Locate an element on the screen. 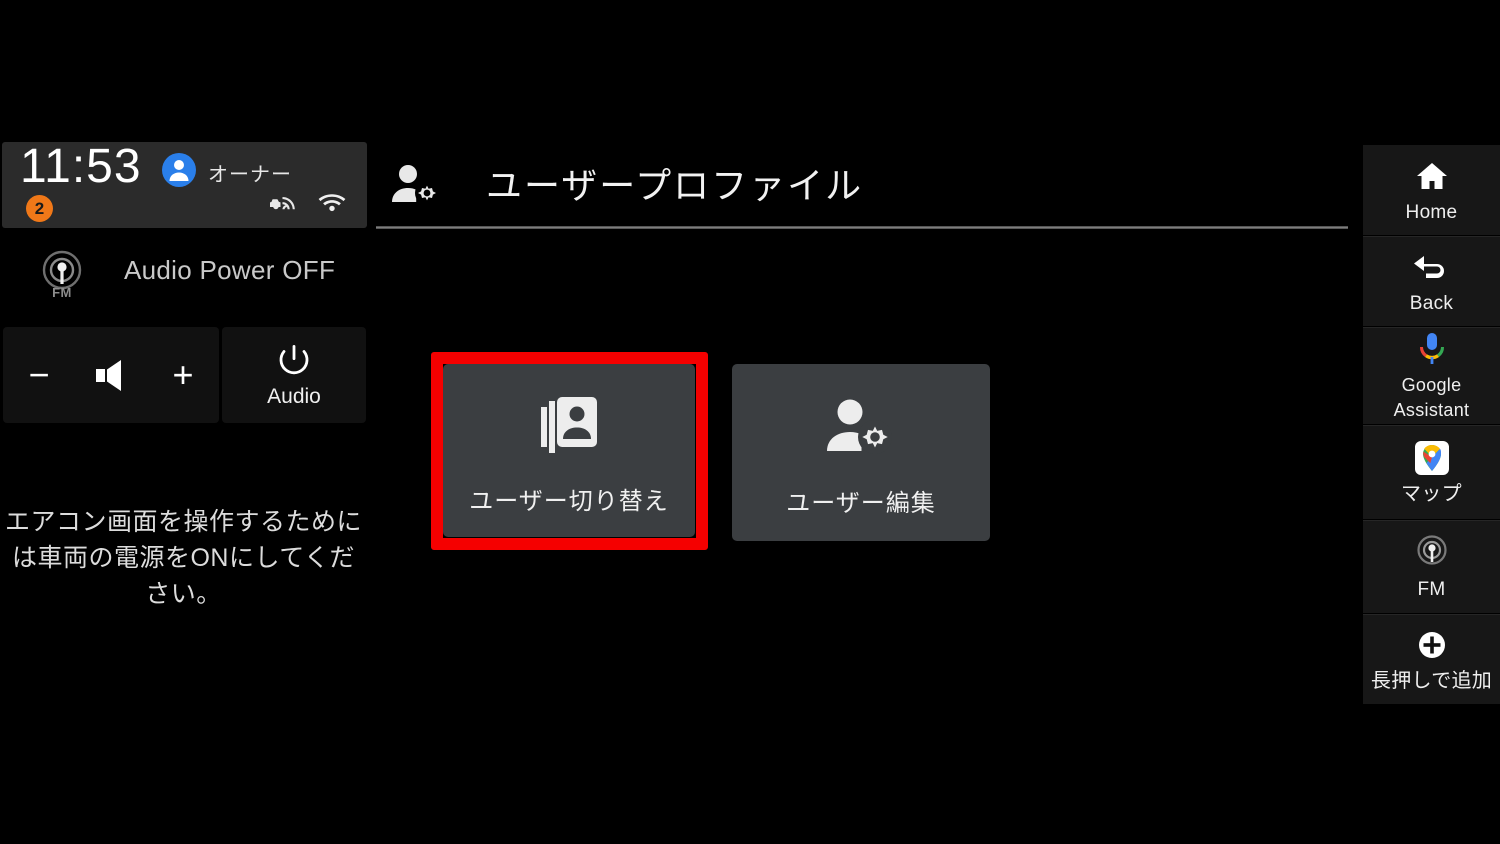 The image size is (1500, 844). volume-up-button: + is located at coordinates (183, 375).